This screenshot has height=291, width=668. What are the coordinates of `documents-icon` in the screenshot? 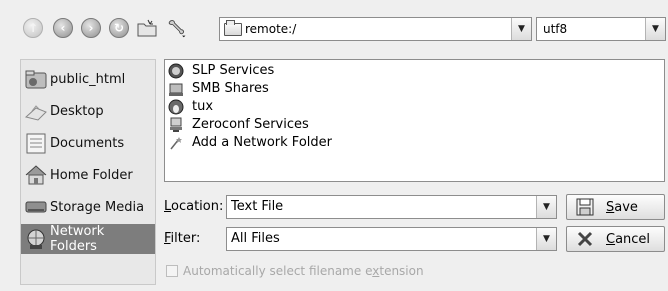 It's located at (36, 143).